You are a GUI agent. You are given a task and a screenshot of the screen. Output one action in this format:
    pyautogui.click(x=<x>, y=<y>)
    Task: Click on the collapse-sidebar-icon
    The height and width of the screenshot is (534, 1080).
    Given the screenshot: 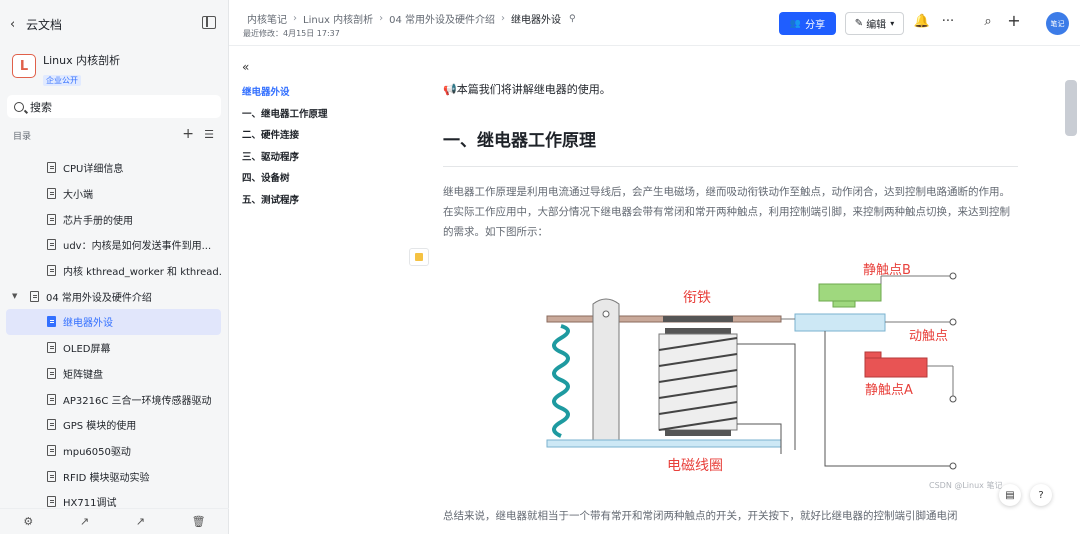 What is the action you would take?
    pyautogui.click(x=209, y=22)
    